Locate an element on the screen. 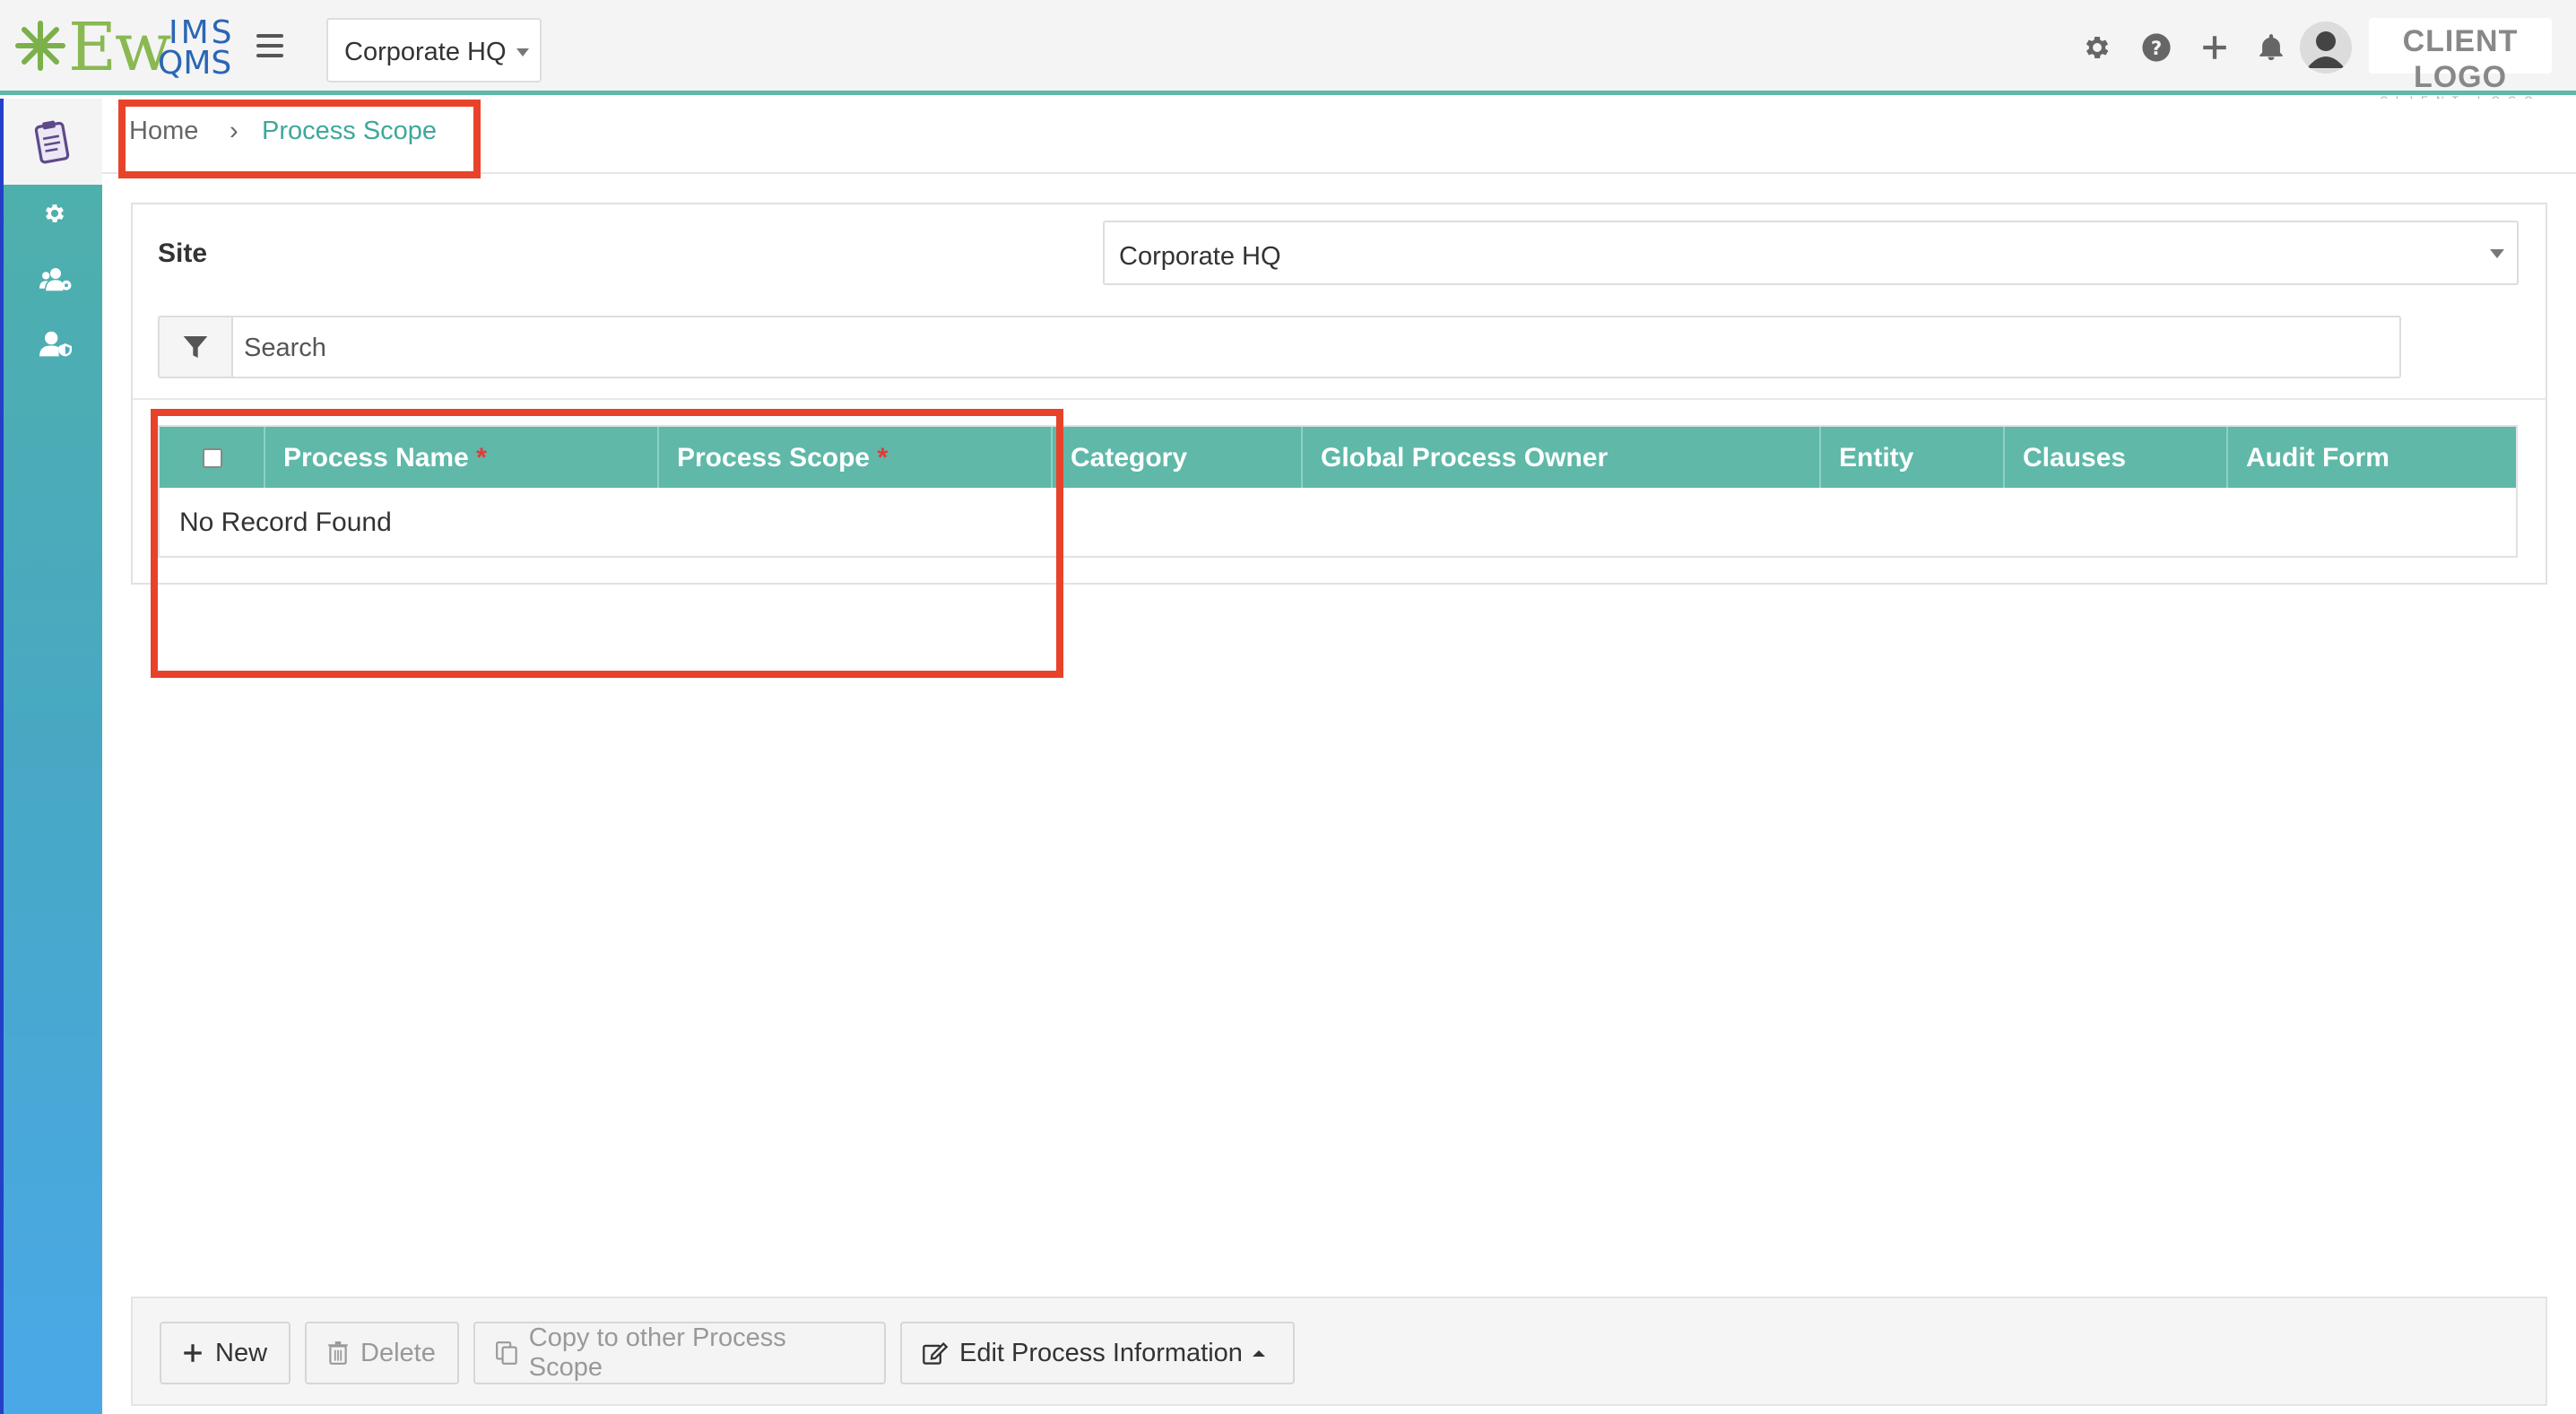 This screenshot has height=1414, width=2576. panel-divider is located at coordinates (1339, 399).